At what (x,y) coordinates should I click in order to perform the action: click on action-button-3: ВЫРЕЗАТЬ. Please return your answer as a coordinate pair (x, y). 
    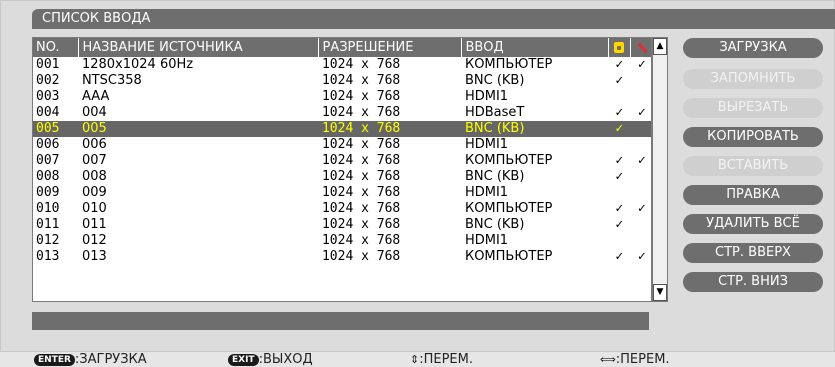
    Looking at the image, I should click on (753, 108).